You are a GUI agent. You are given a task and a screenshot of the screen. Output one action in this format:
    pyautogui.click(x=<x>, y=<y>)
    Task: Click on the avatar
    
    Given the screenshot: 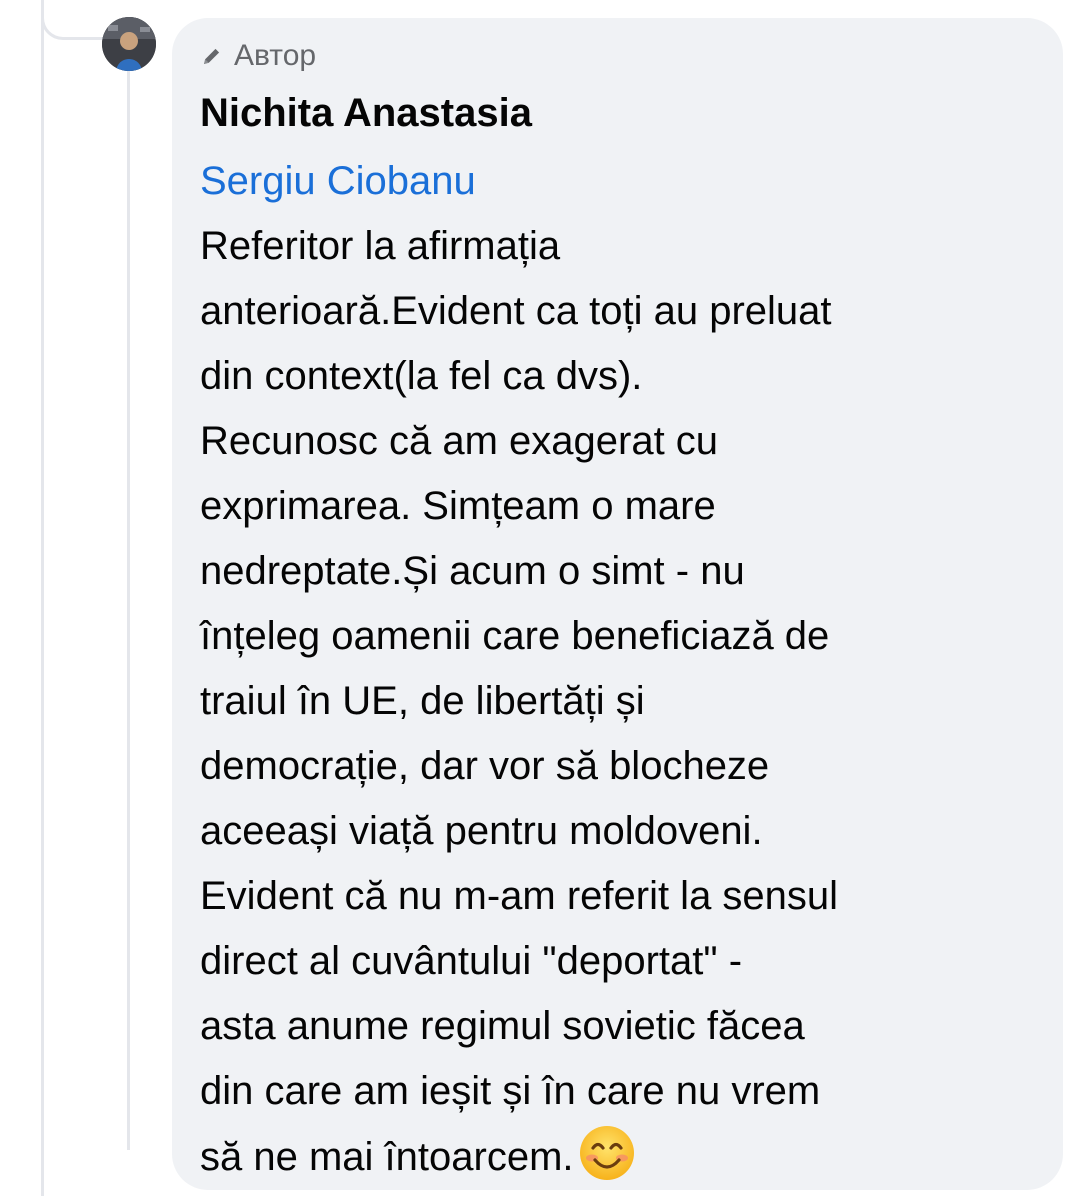 What is the action you would take?
    pyautogui.click(x=129, y=44)
    